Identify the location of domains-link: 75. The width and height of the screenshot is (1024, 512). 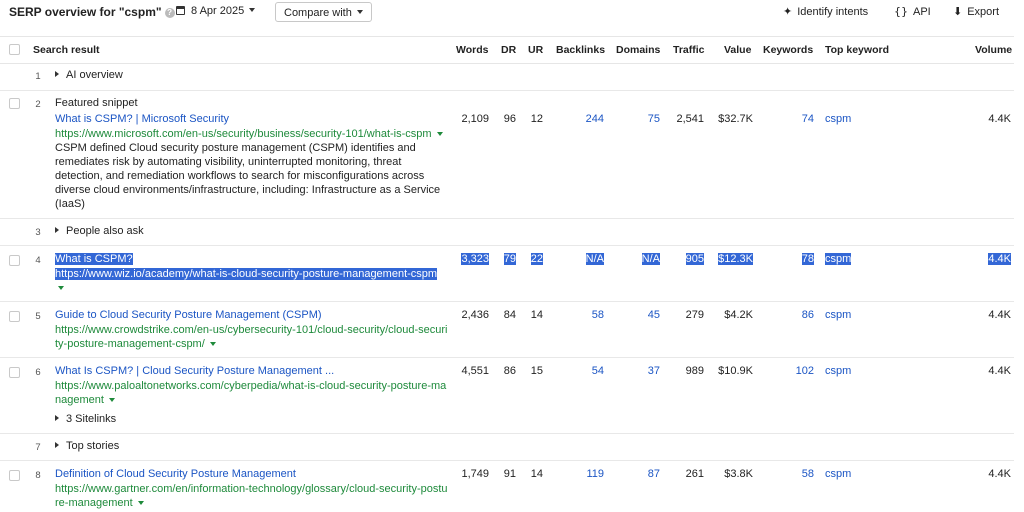
(654, 119).